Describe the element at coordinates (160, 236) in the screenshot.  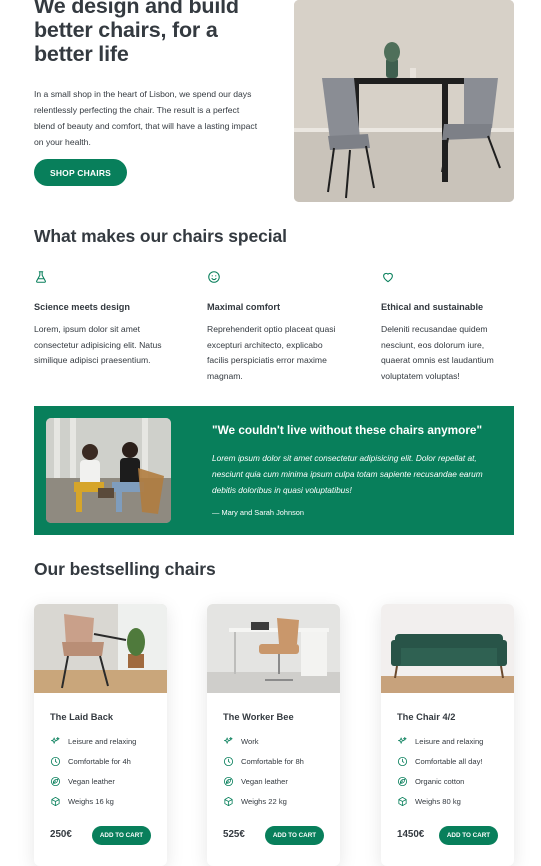
I see `features-title: What makes our chairs special` at that location.